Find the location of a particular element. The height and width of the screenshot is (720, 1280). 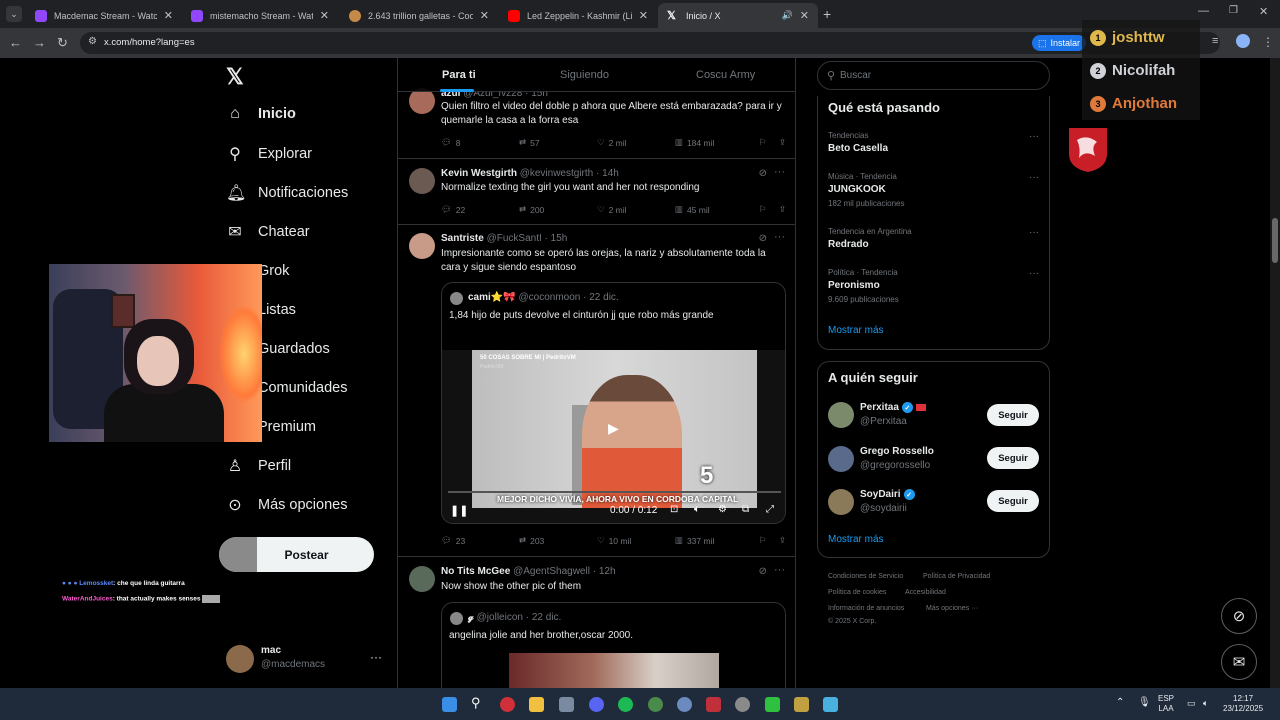

pause-icon: ❚❚ is located at coordinates (459, 510).